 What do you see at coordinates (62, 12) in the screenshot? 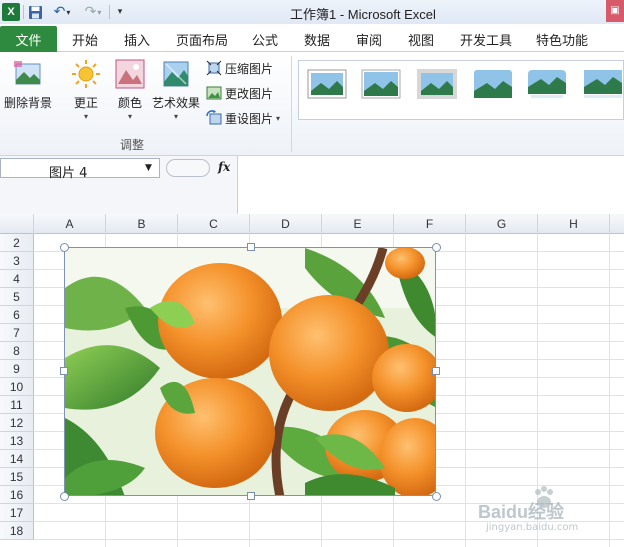
I see `undo-icon: ↶ ▾` at bounding box center [62, 12].